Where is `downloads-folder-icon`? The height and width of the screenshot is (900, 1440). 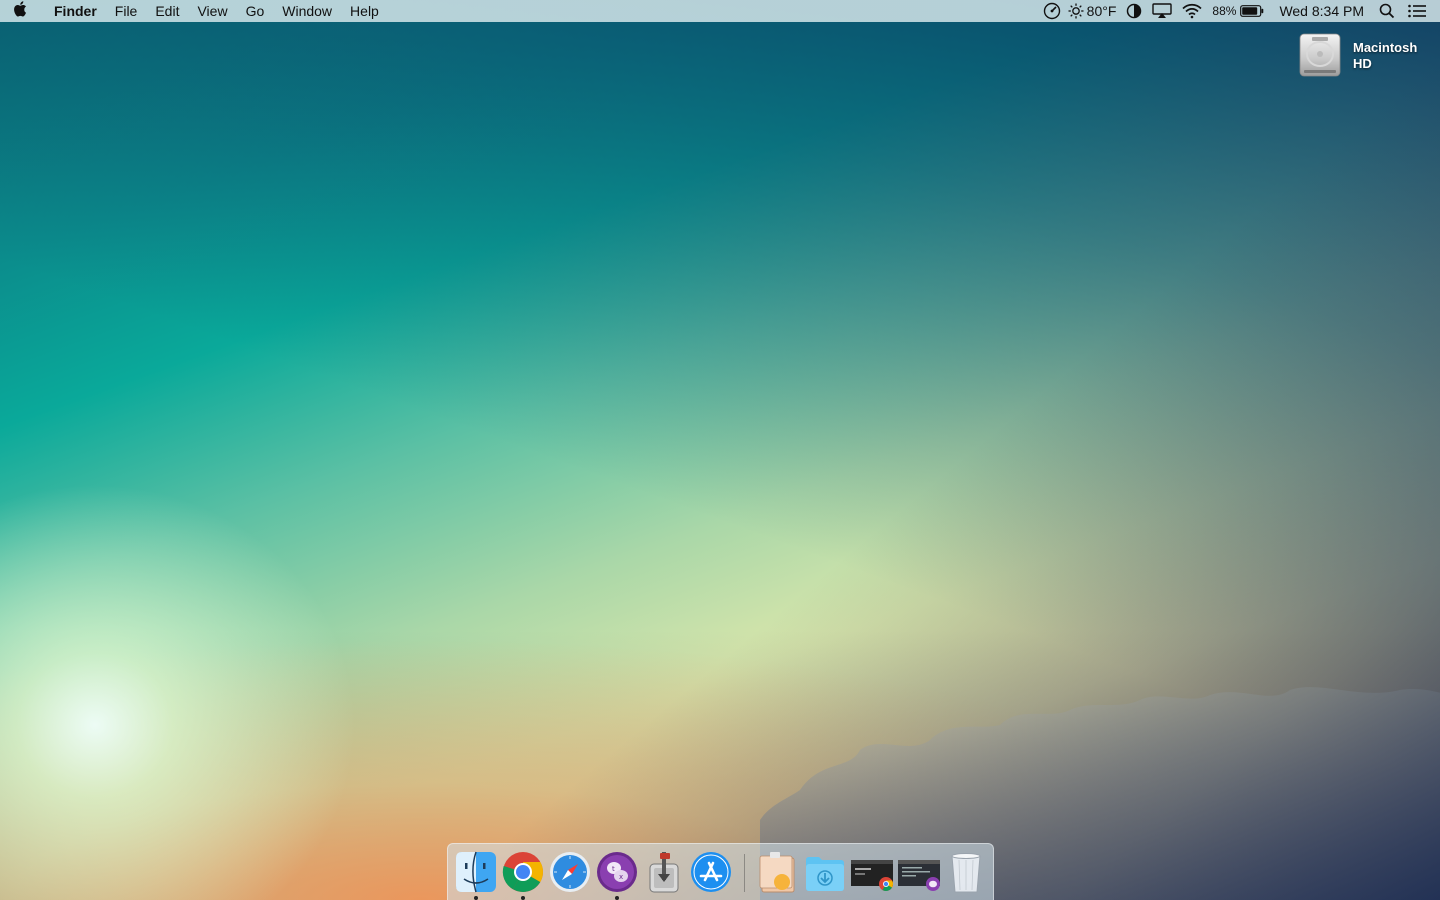
downloads-folder-icon is located at coordinates (825, 874).